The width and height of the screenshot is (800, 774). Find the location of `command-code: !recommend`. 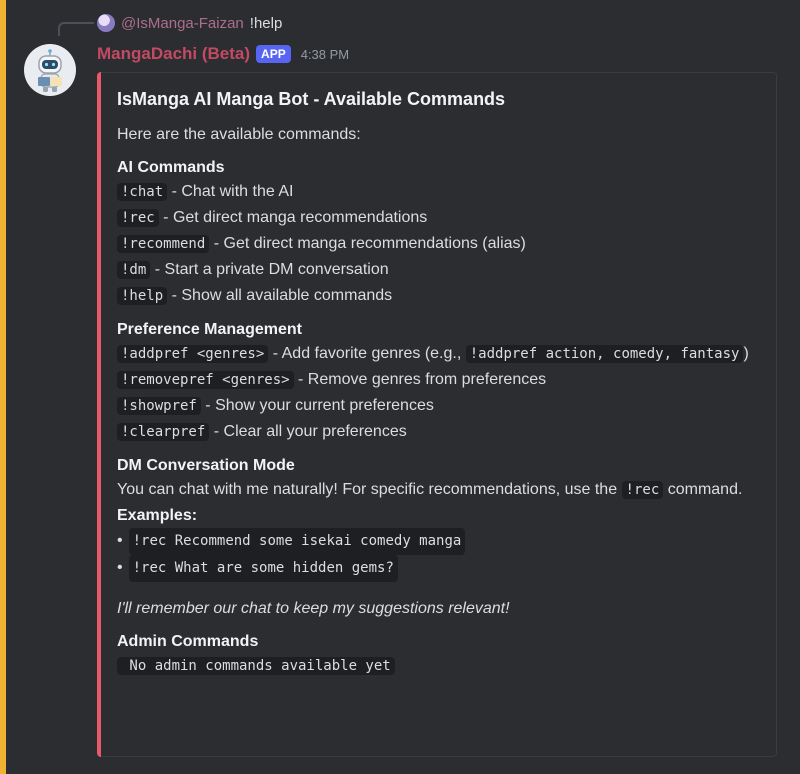

command-code: !recommend is located at coordinates (163, 244).